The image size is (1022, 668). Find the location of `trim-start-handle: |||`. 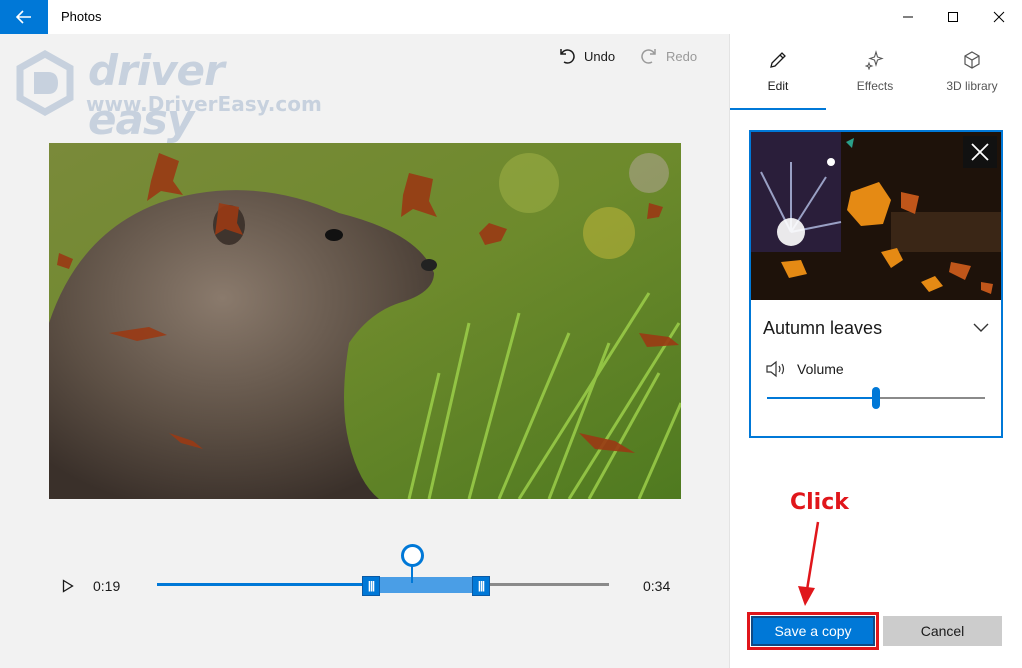

trim-start-handle: ||| is located at coordinates (371, 586).